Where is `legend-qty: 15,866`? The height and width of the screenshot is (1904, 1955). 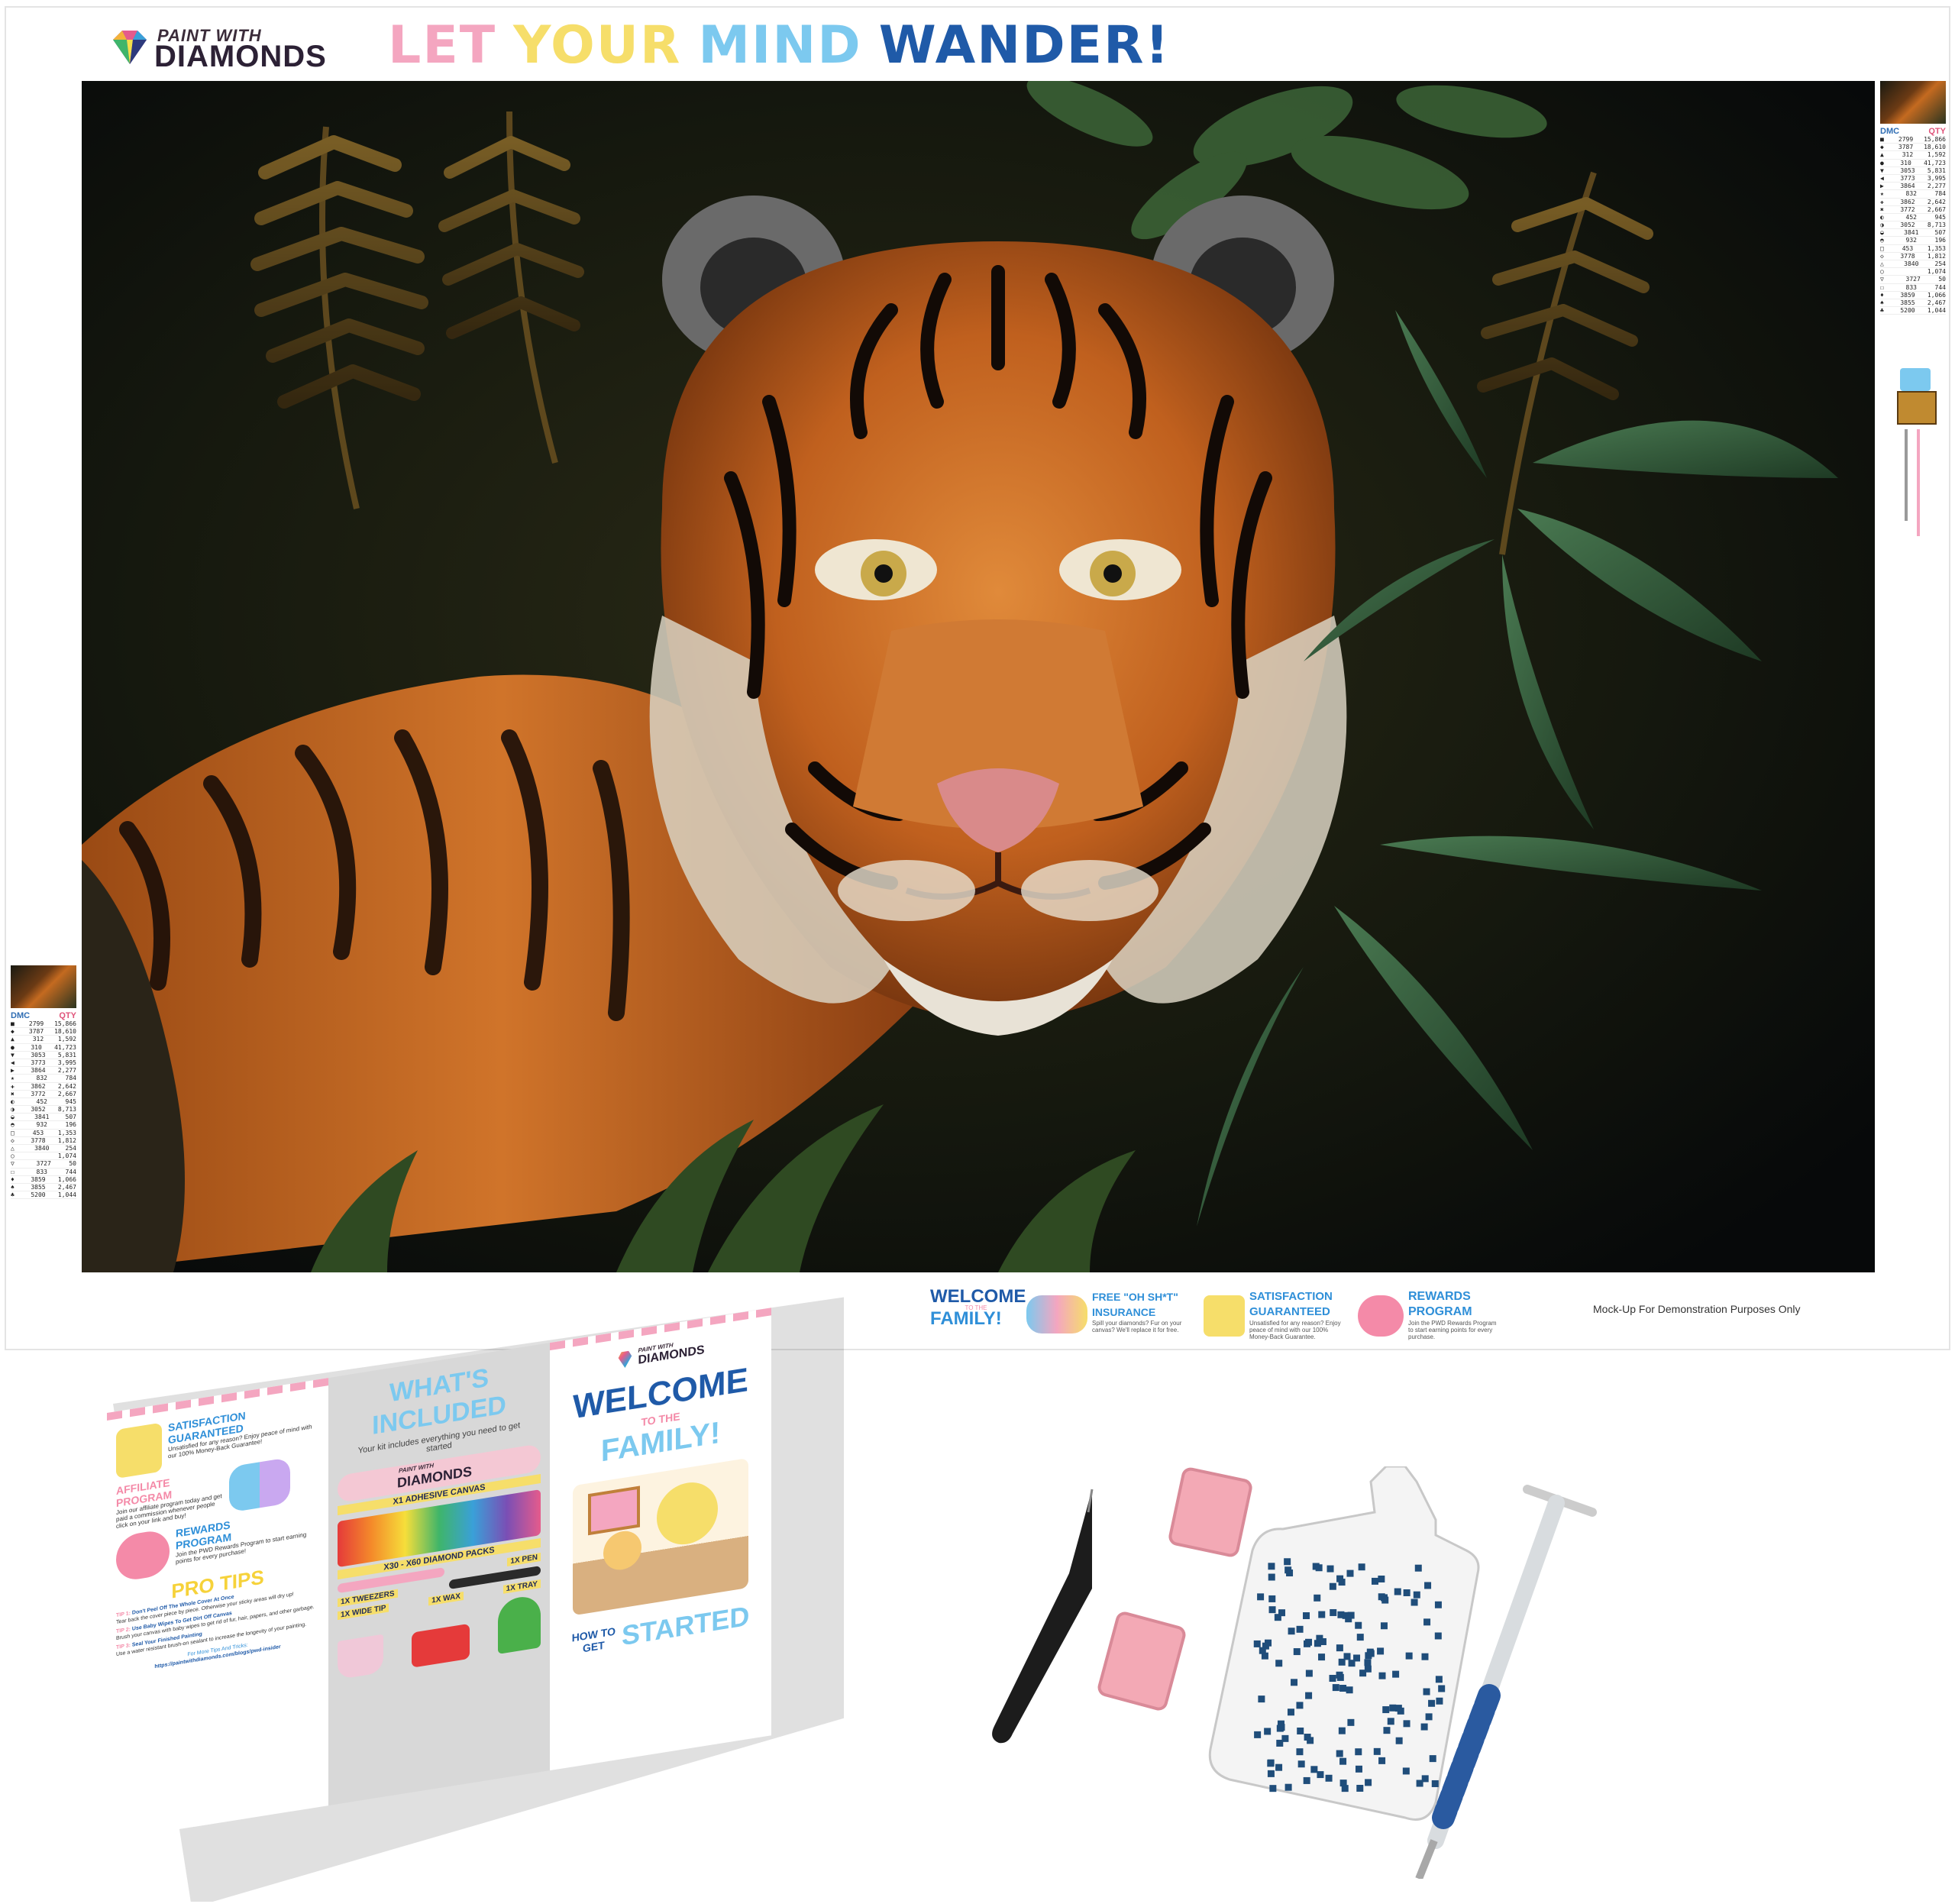
legend-qty: 15,866 is located at coordinates (1935, 139).